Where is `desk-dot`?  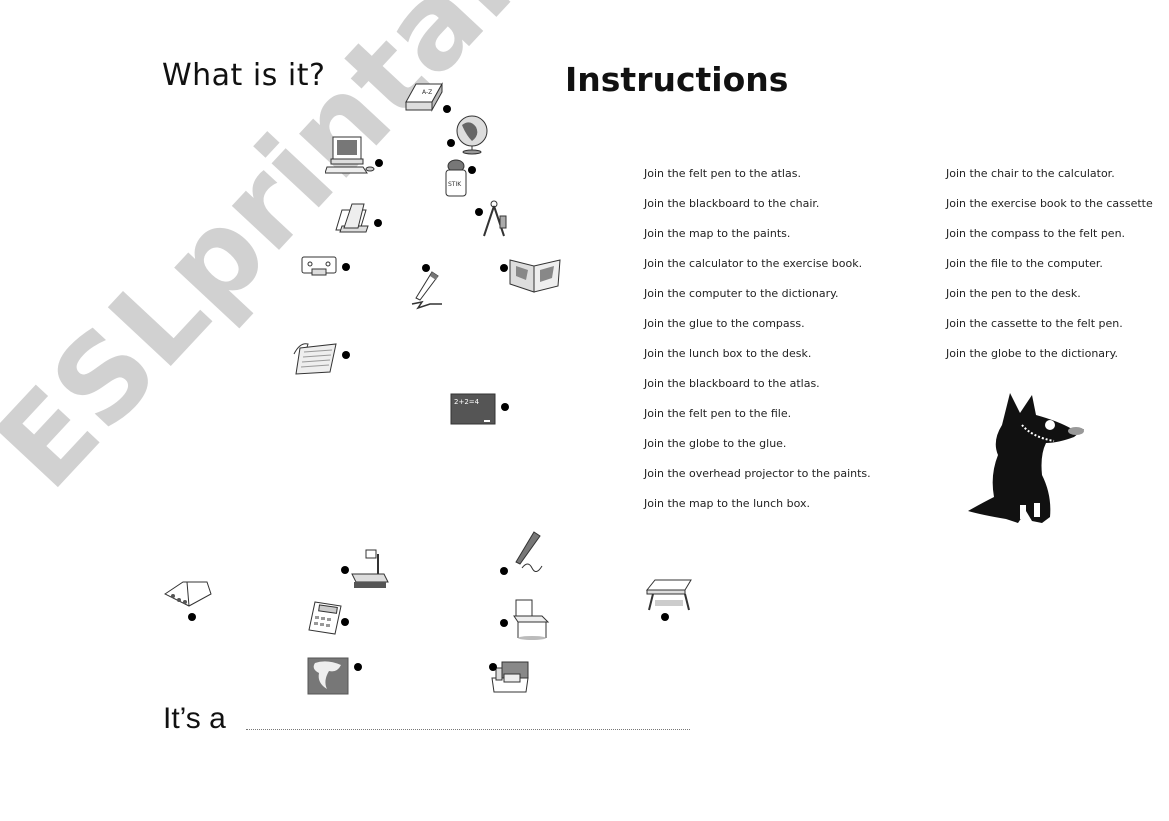 desk-dot is located at coordinates (665, 617).